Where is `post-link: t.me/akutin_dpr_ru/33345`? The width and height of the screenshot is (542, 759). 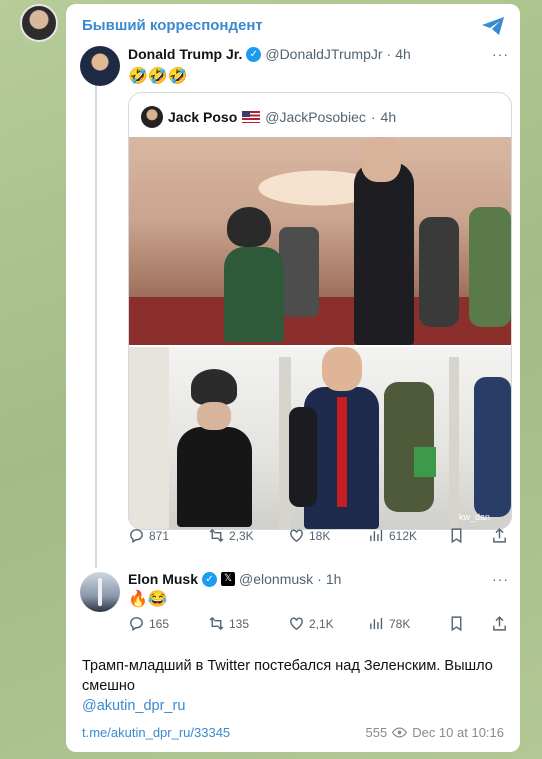
post-link: t.me/akutin_dpr_ru/33345 is located at coordinates (156, 732).